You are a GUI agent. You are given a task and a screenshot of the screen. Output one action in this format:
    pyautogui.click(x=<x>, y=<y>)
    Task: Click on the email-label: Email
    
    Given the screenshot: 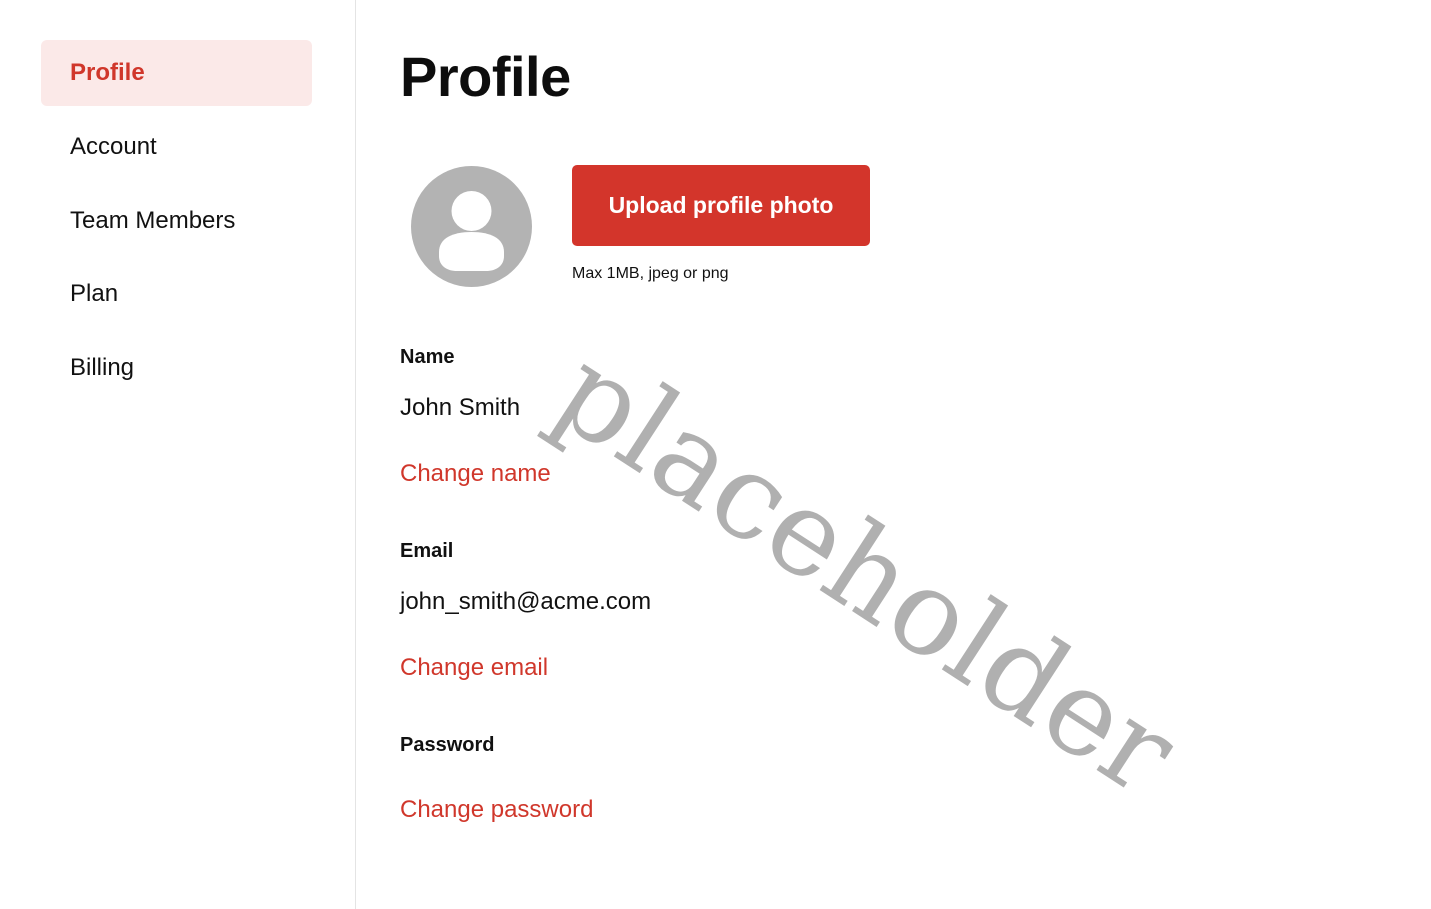 What is the action you would take?
    pyautogui.click(x=427, y=551)
    